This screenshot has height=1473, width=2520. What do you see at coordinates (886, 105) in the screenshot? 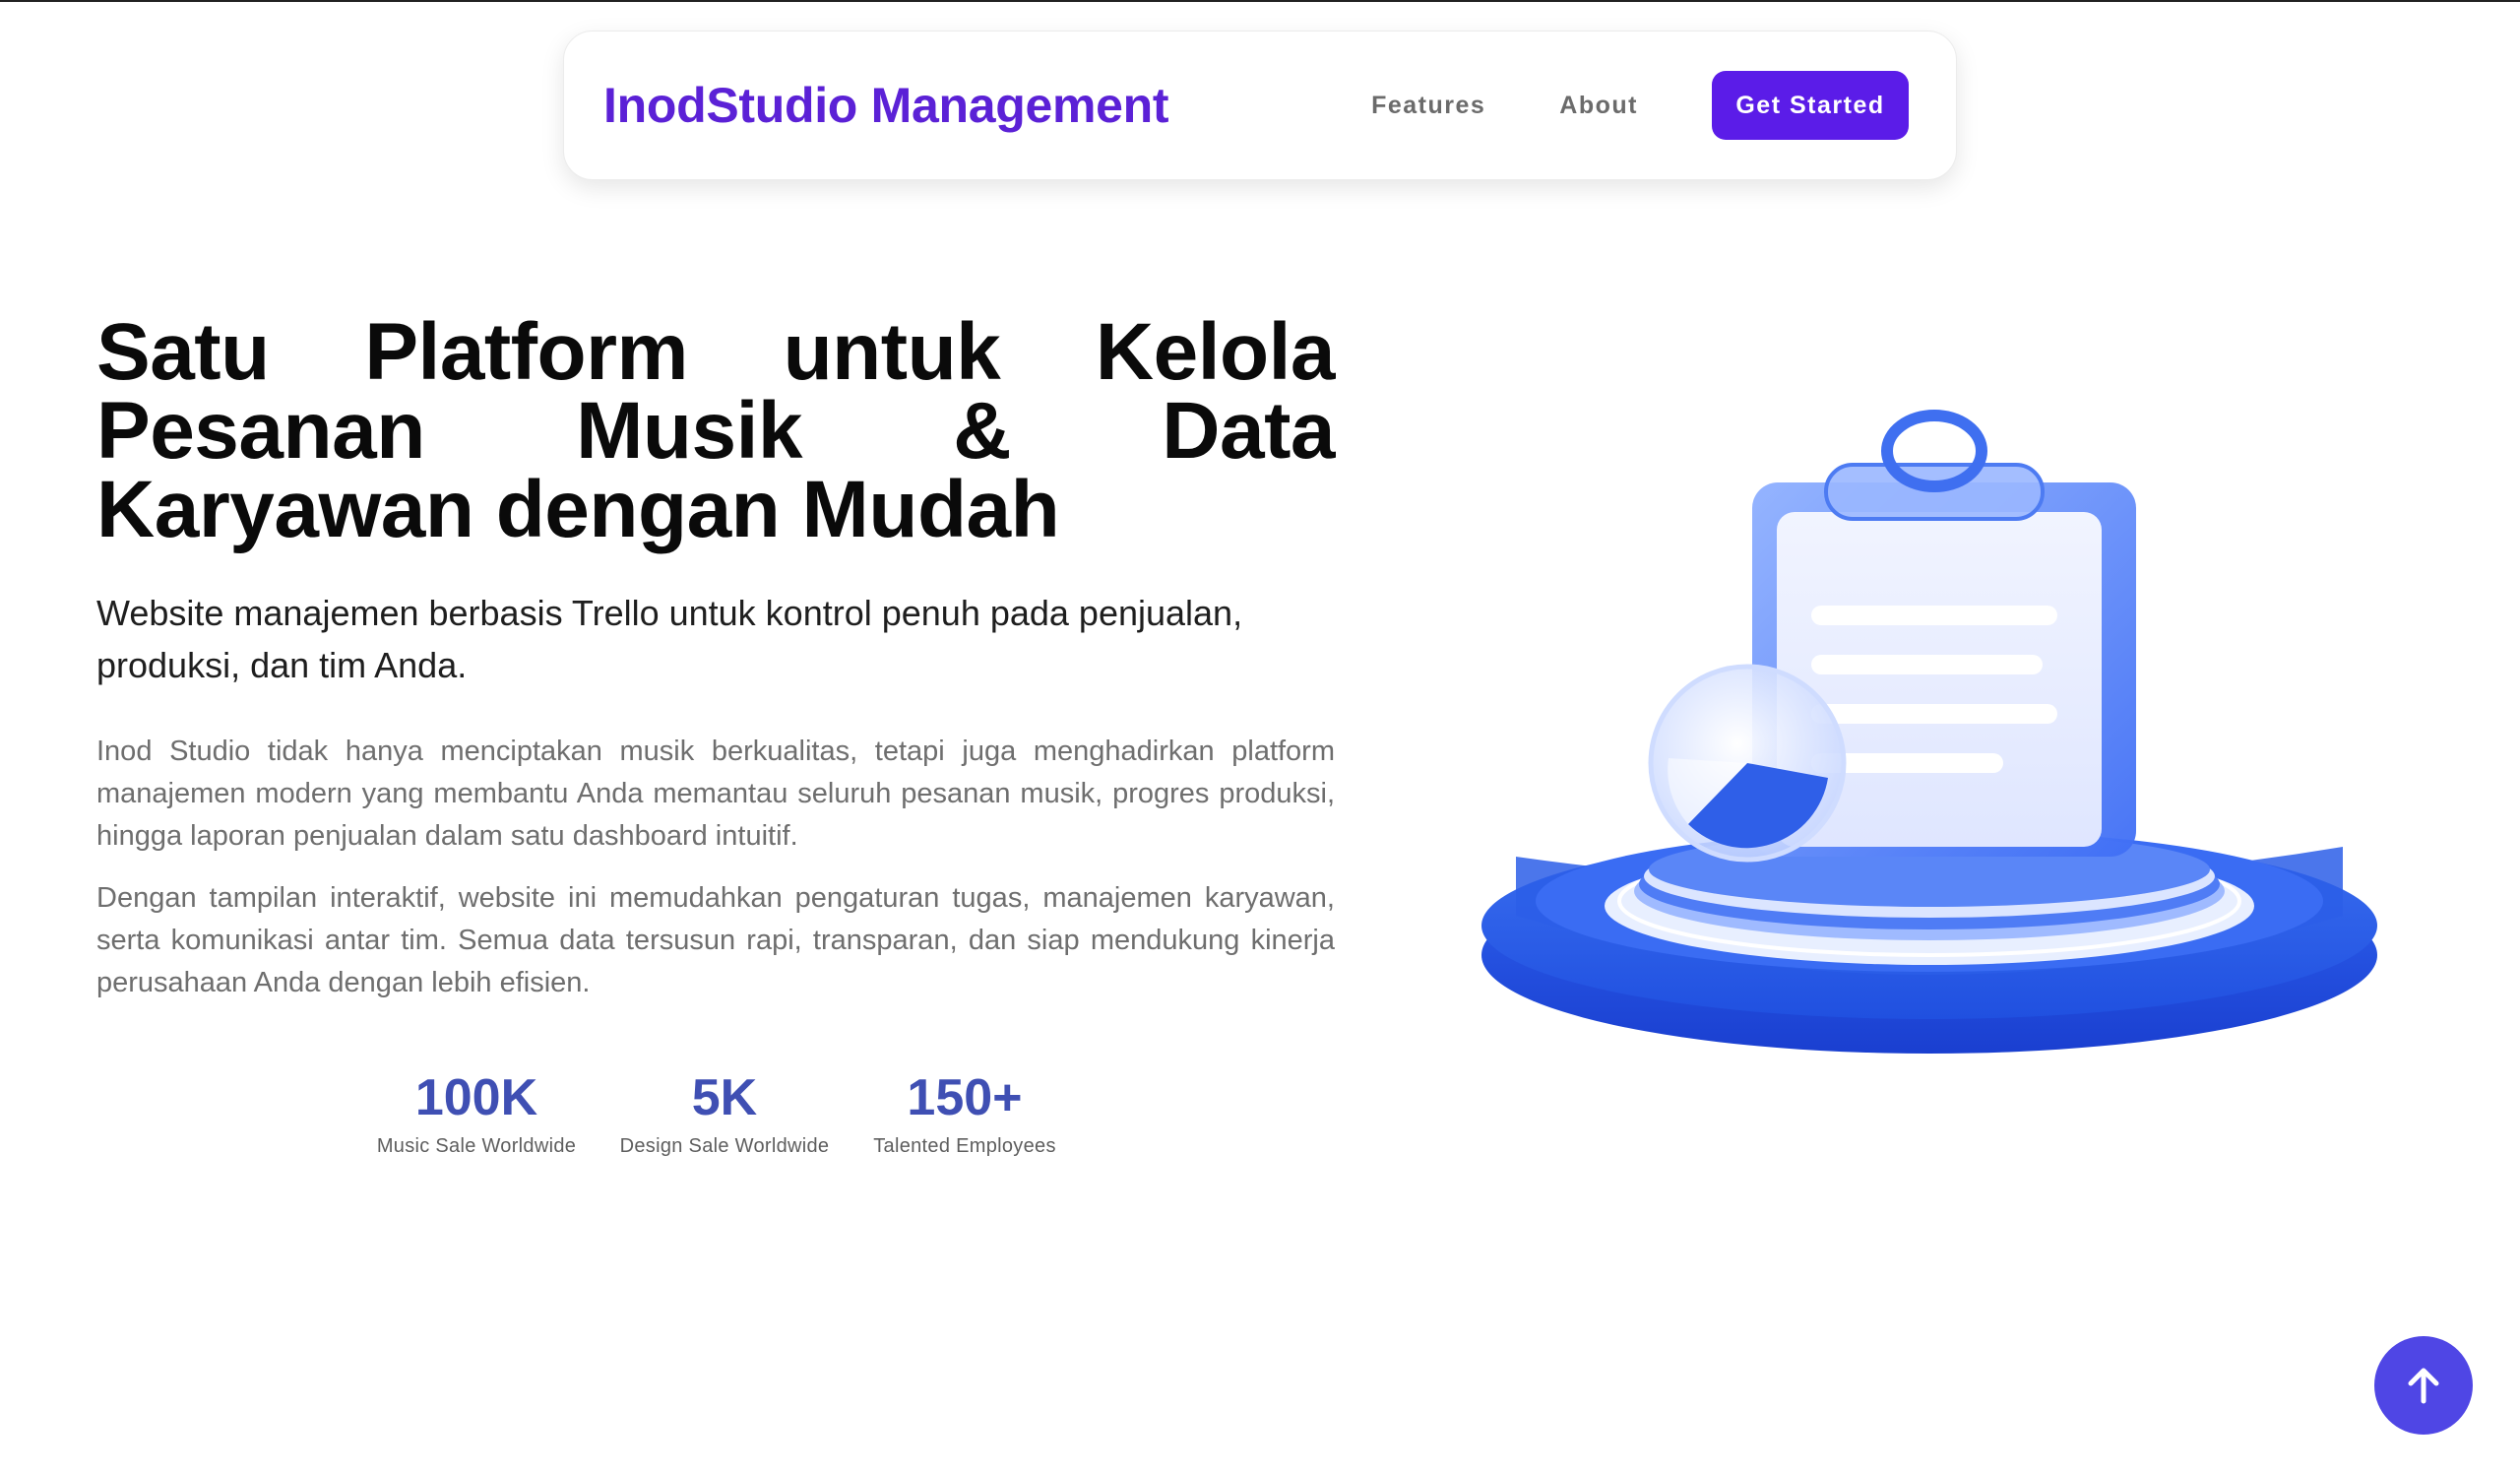
I see `brand-logo: InodStudio Management` at bounding box center [886, 105].